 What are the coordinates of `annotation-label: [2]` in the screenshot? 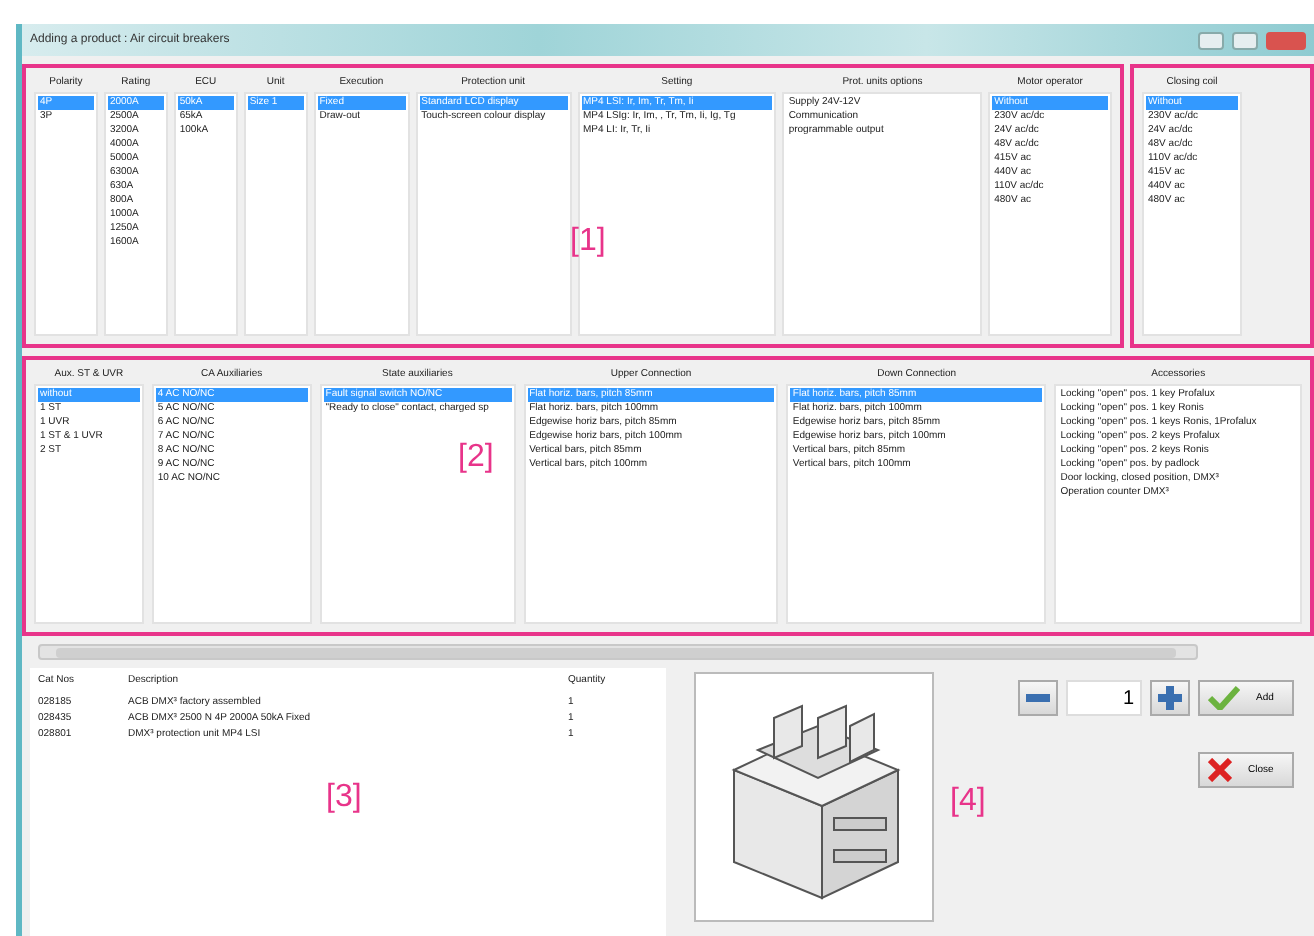 It's located at (476, 458).